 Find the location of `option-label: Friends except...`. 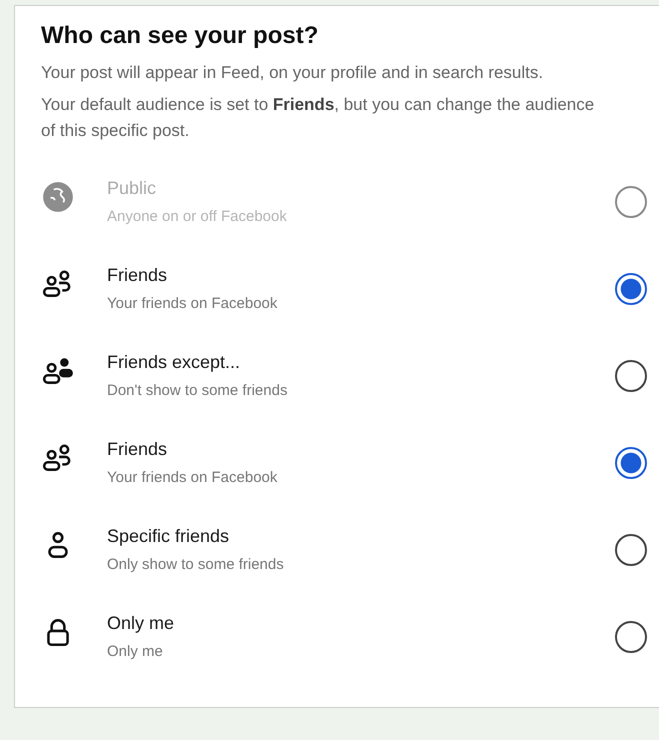

option-label: Friends except... is located at coordinates (173, 362).